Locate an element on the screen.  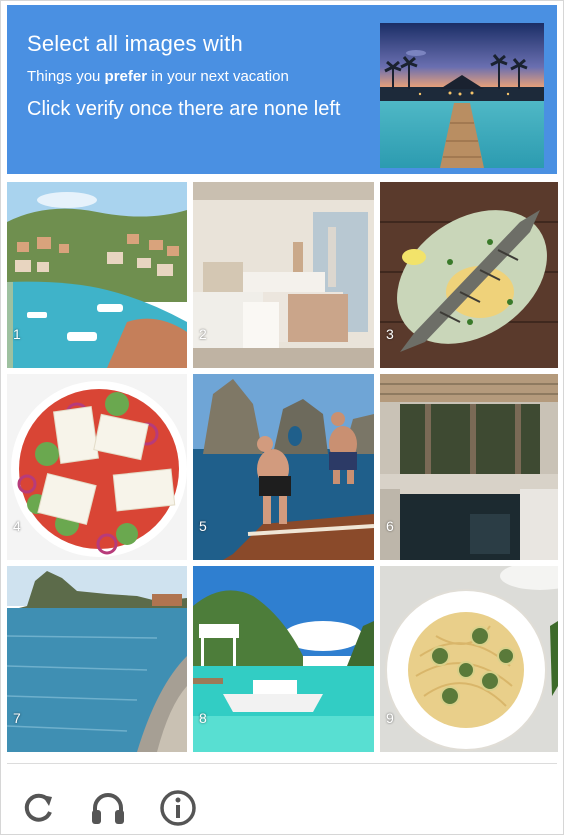
image-tile-8: 8 is located at coordinates (283, 659).